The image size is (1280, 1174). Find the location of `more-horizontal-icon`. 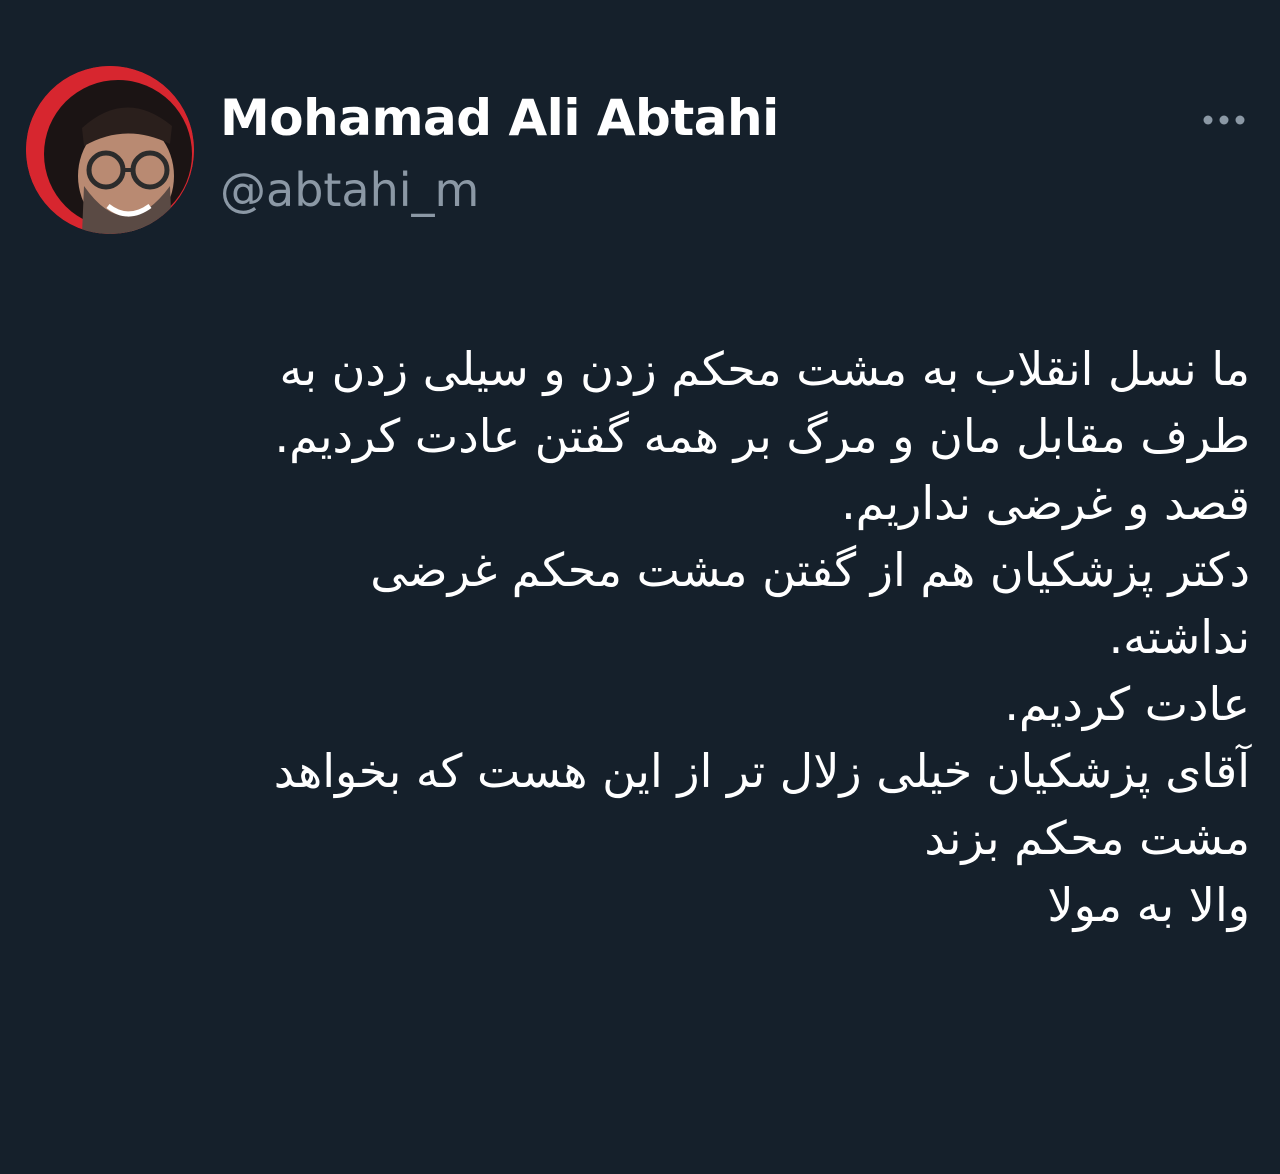

more-horizontal-icon is located at coordinates (1224, 120).